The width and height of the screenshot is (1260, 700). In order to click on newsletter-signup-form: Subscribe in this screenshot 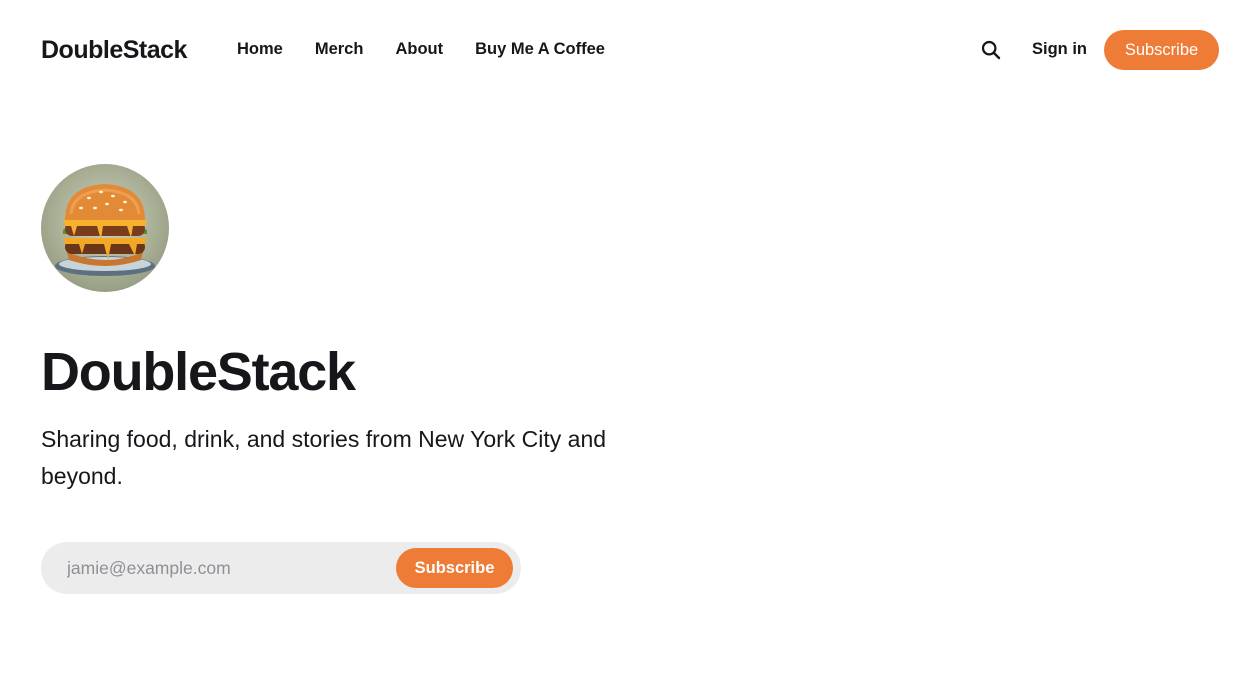, I will do `click(281, 568)`.